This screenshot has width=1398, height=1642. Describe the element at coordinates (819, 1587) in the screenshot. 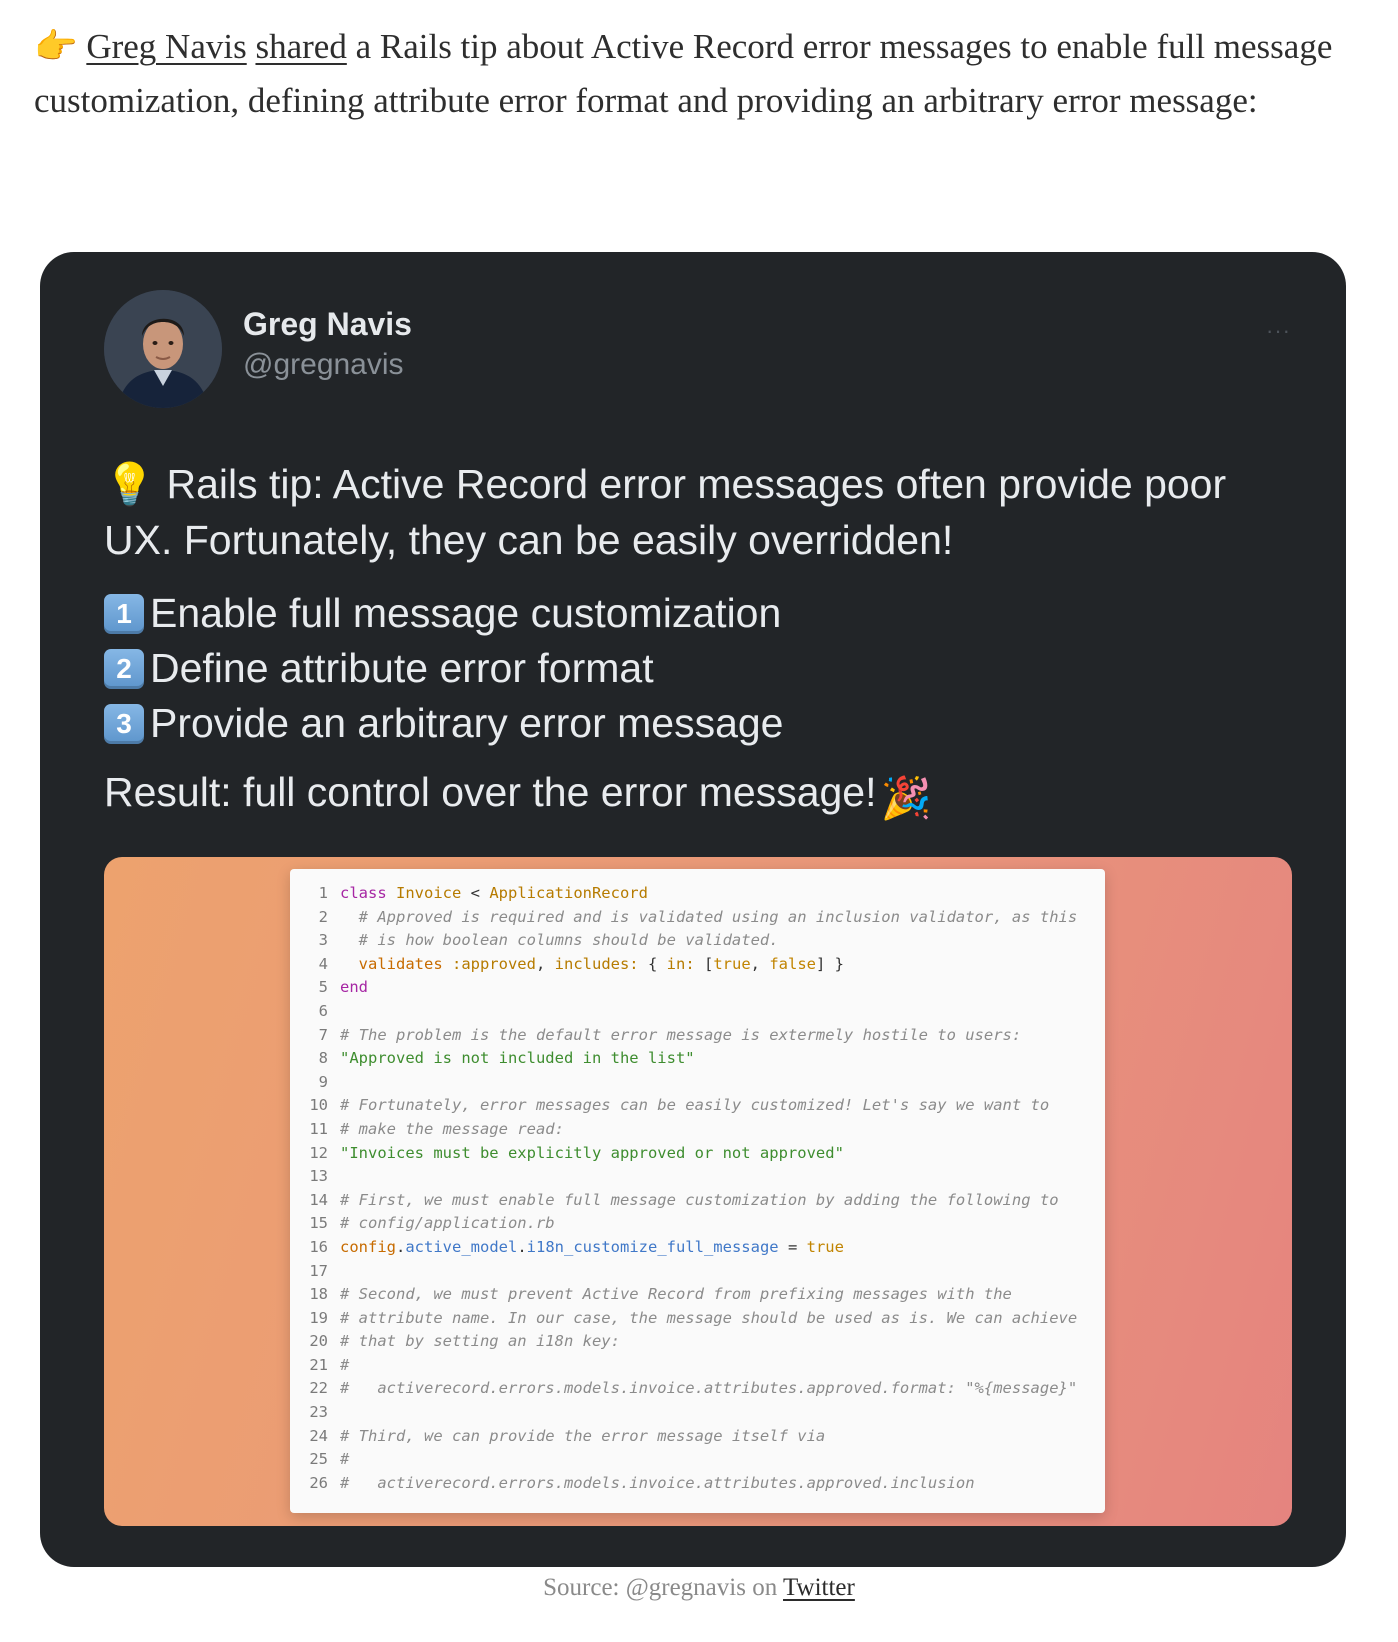

I see `twitter-link: Twitter` at that location.